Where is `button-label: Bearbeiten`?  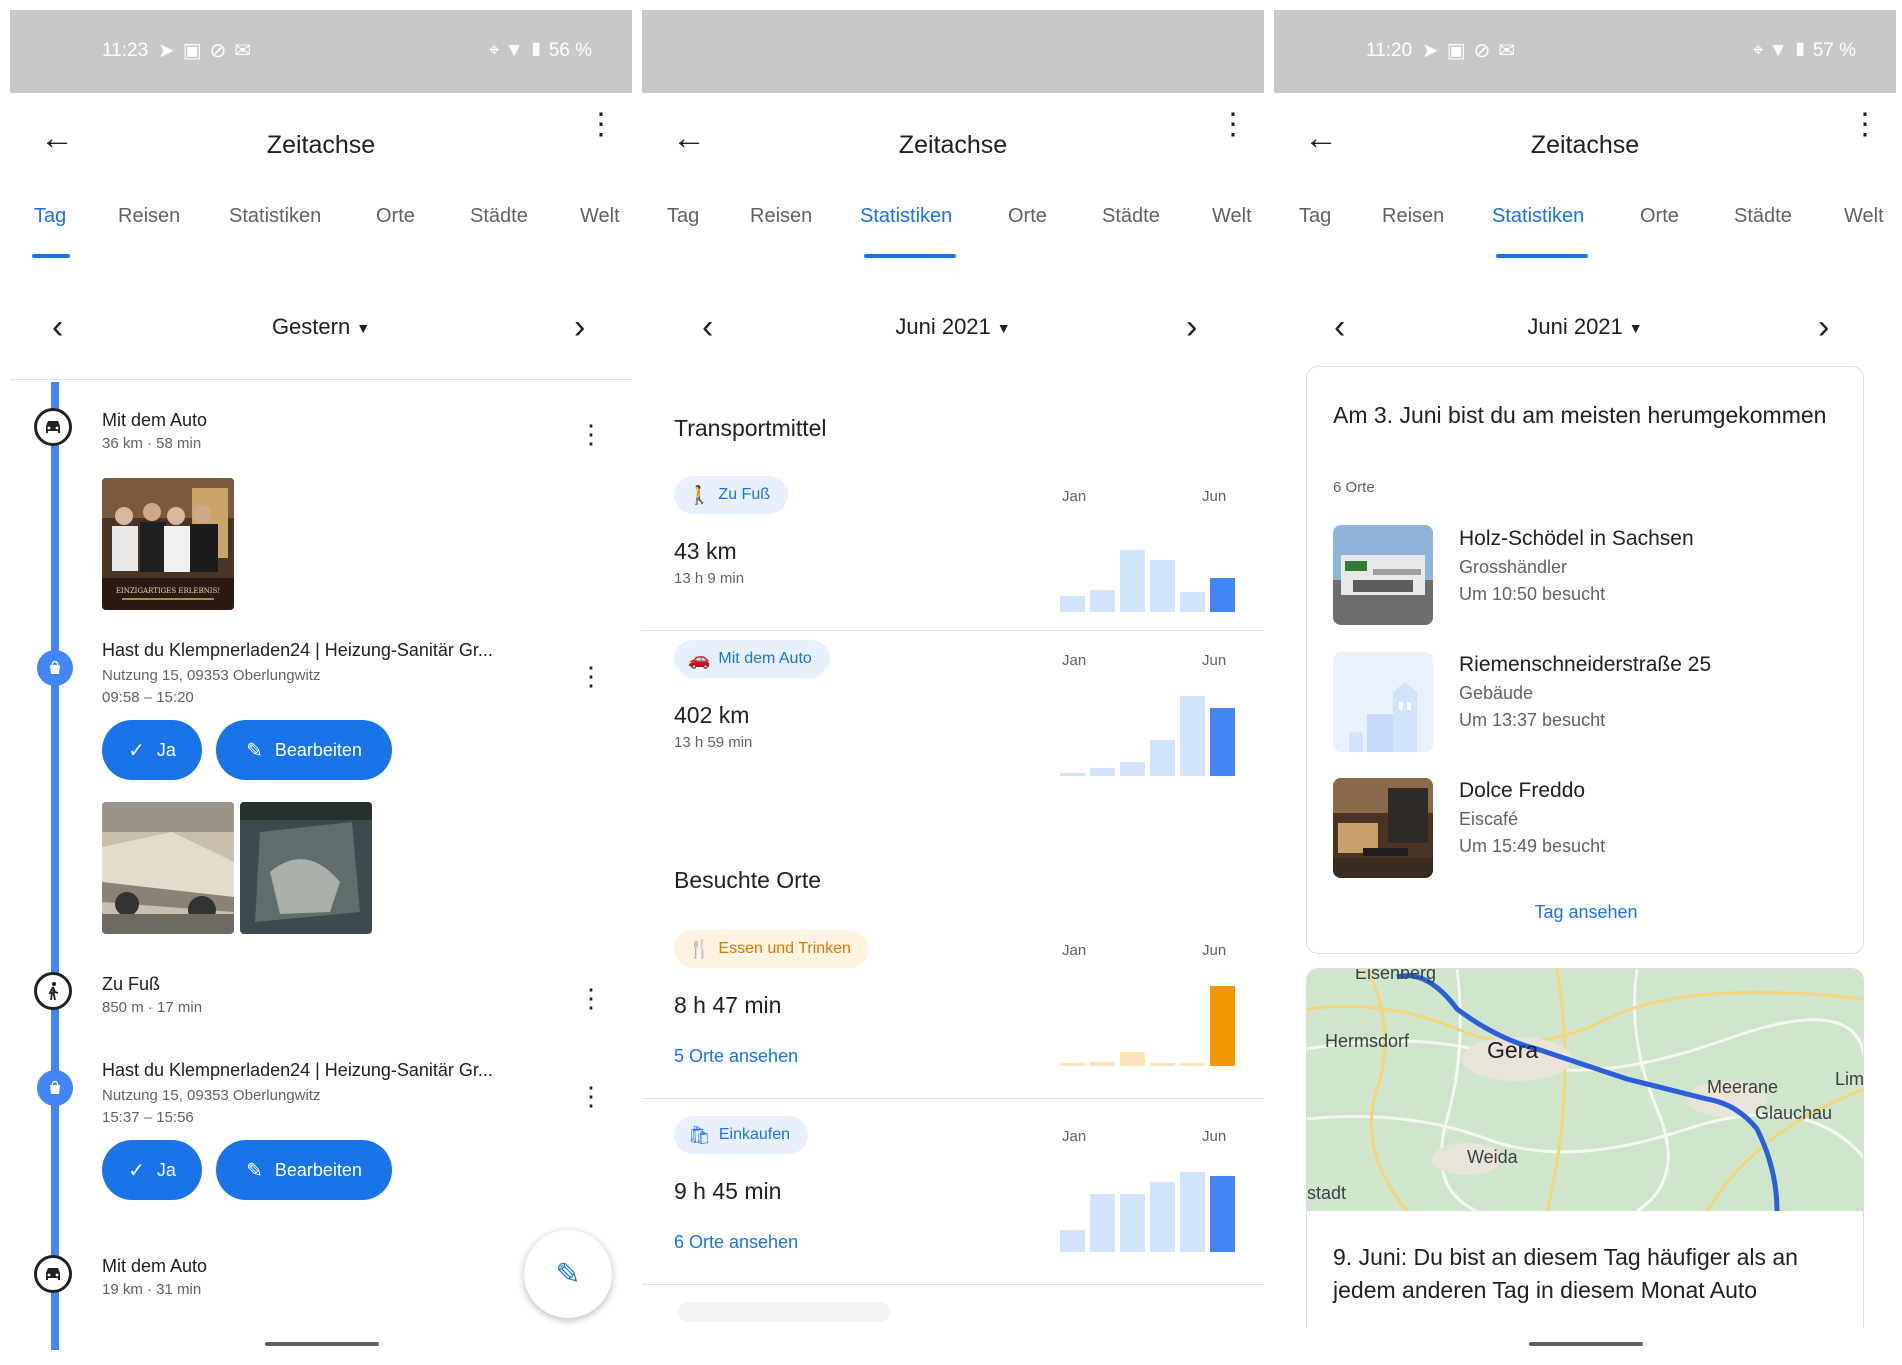
button-label: Bearbeiten is located at coordinates (318, 1169).